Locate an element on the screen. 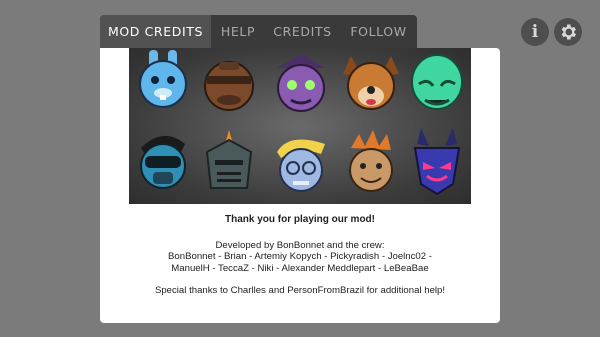 The height and width of the screenshot is (337, 600). developed-by: Developed by BonBonnet and the crew: is located at coordinates (300, 245).